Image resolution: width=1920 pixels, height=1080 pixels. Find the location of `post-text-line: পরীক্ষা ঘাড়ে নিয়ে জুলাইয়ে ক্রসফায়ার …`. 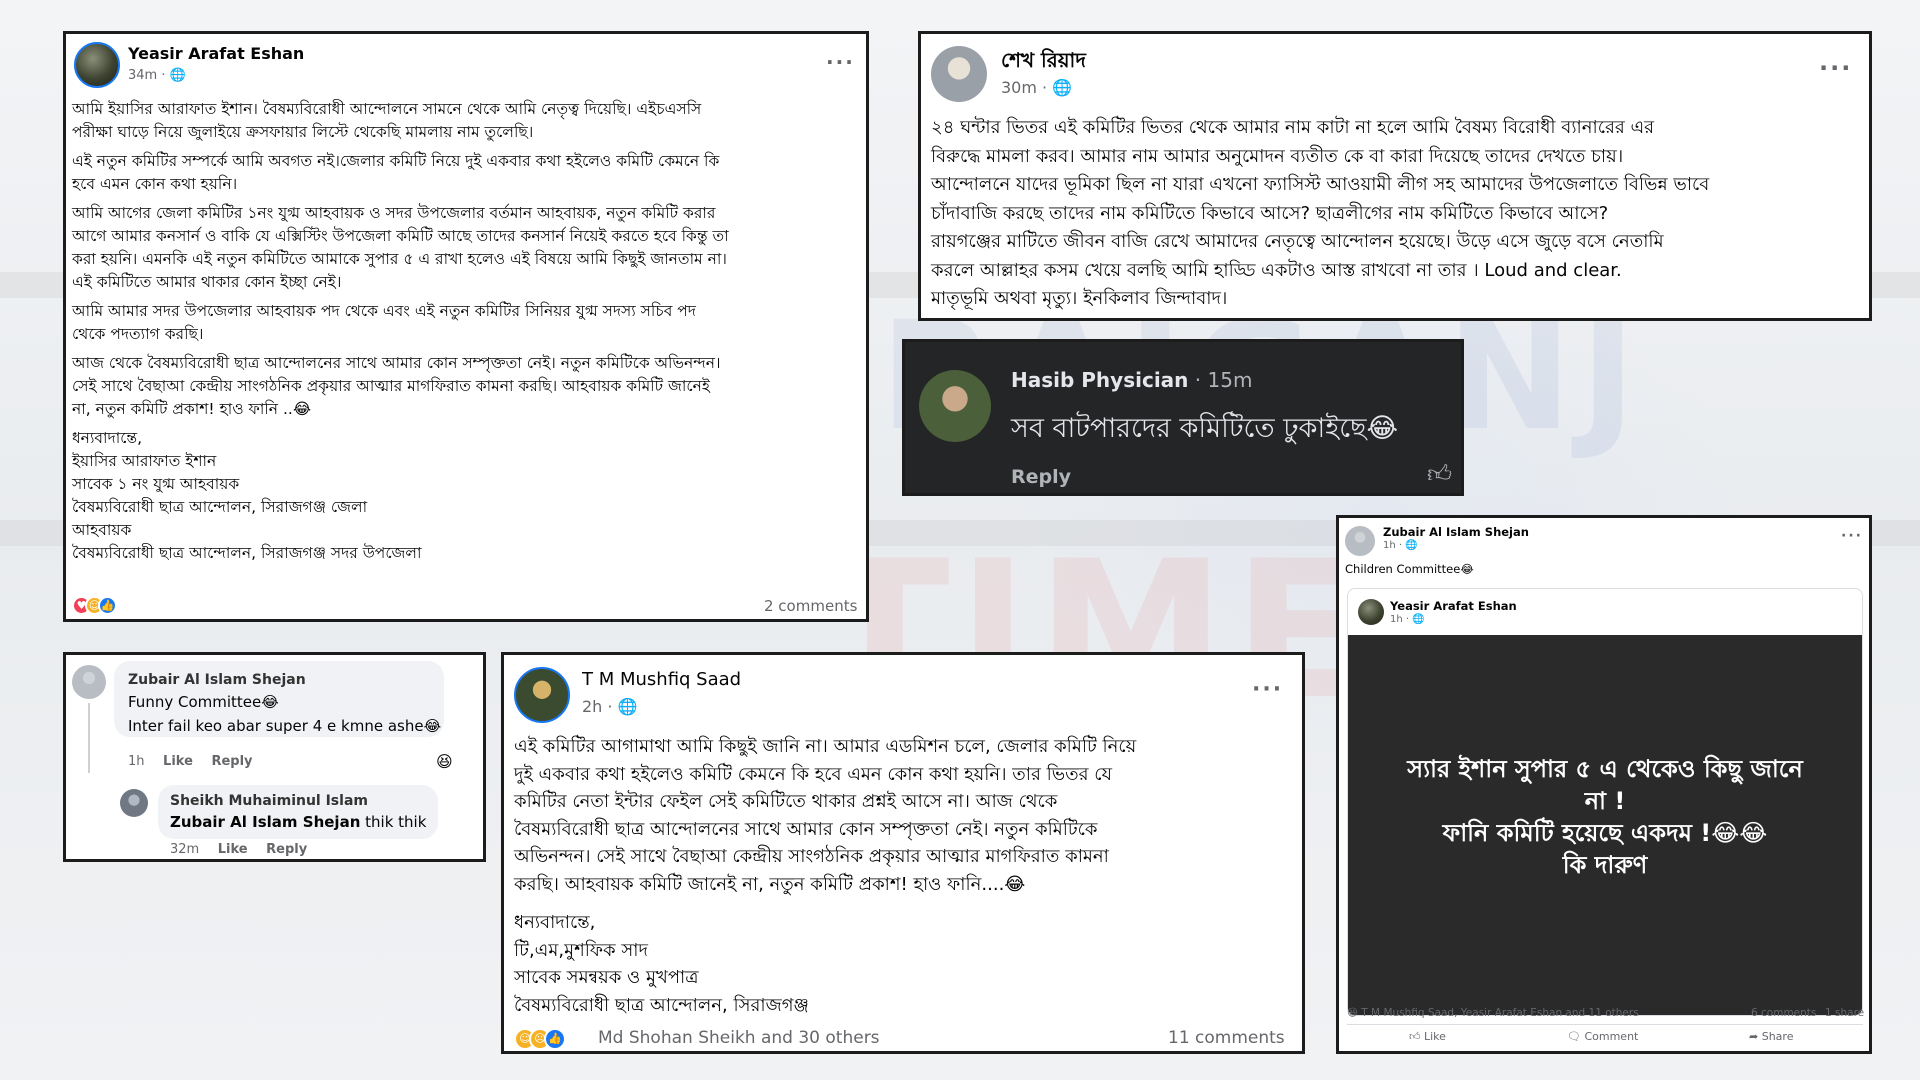

post-text-line: পরীক্ষা ঘাড়ে নিয়ে জুলাইয়ে ক্রসফায়ার … is located at coordinates (303, 132).